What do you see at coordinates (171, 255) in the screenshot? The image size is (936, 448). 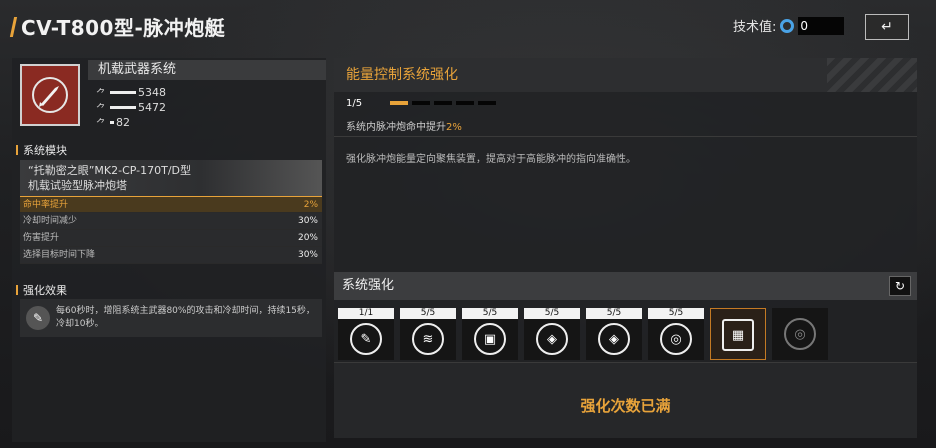 I see `module-row: 选择目标时间下降 30%` at bounding box center [171, 255].